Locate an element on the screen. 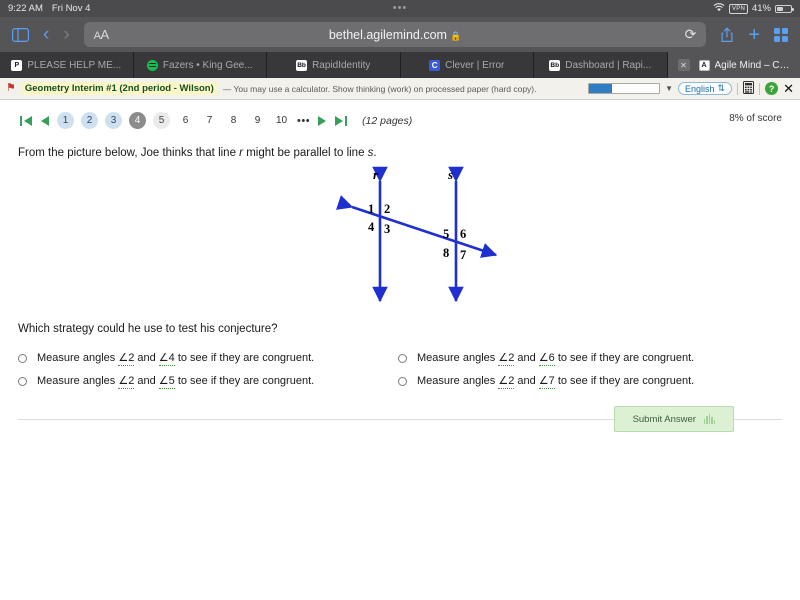 The width and height of the screenshot is (800, 600). first-page-icon is located at coordinates (26, 121).